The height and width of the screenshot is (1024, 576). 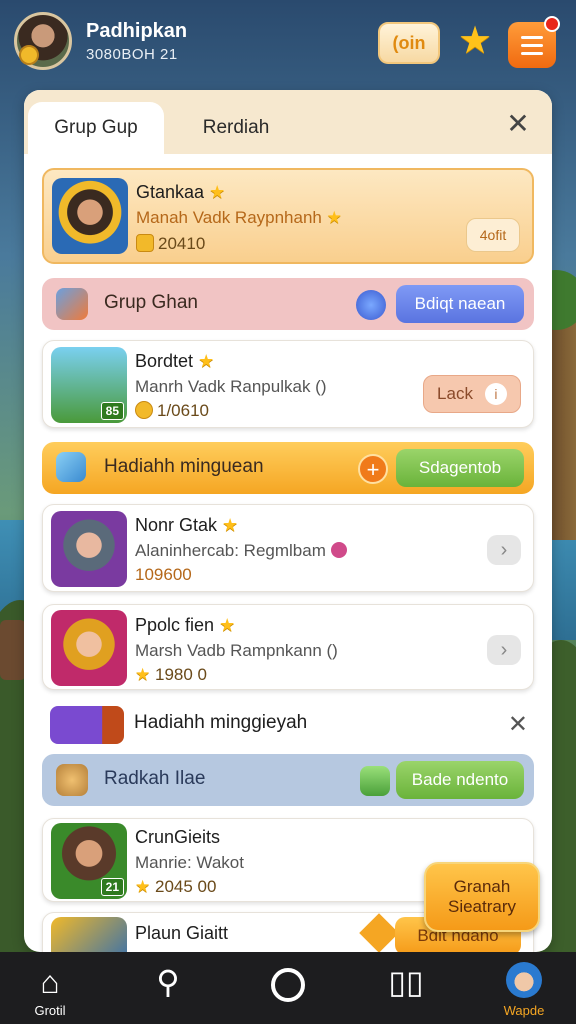 What do you see at coordinates (151, 302) in the screenshot?
I see `section-label: Grup Ghan` at bounding box center [151, 302].